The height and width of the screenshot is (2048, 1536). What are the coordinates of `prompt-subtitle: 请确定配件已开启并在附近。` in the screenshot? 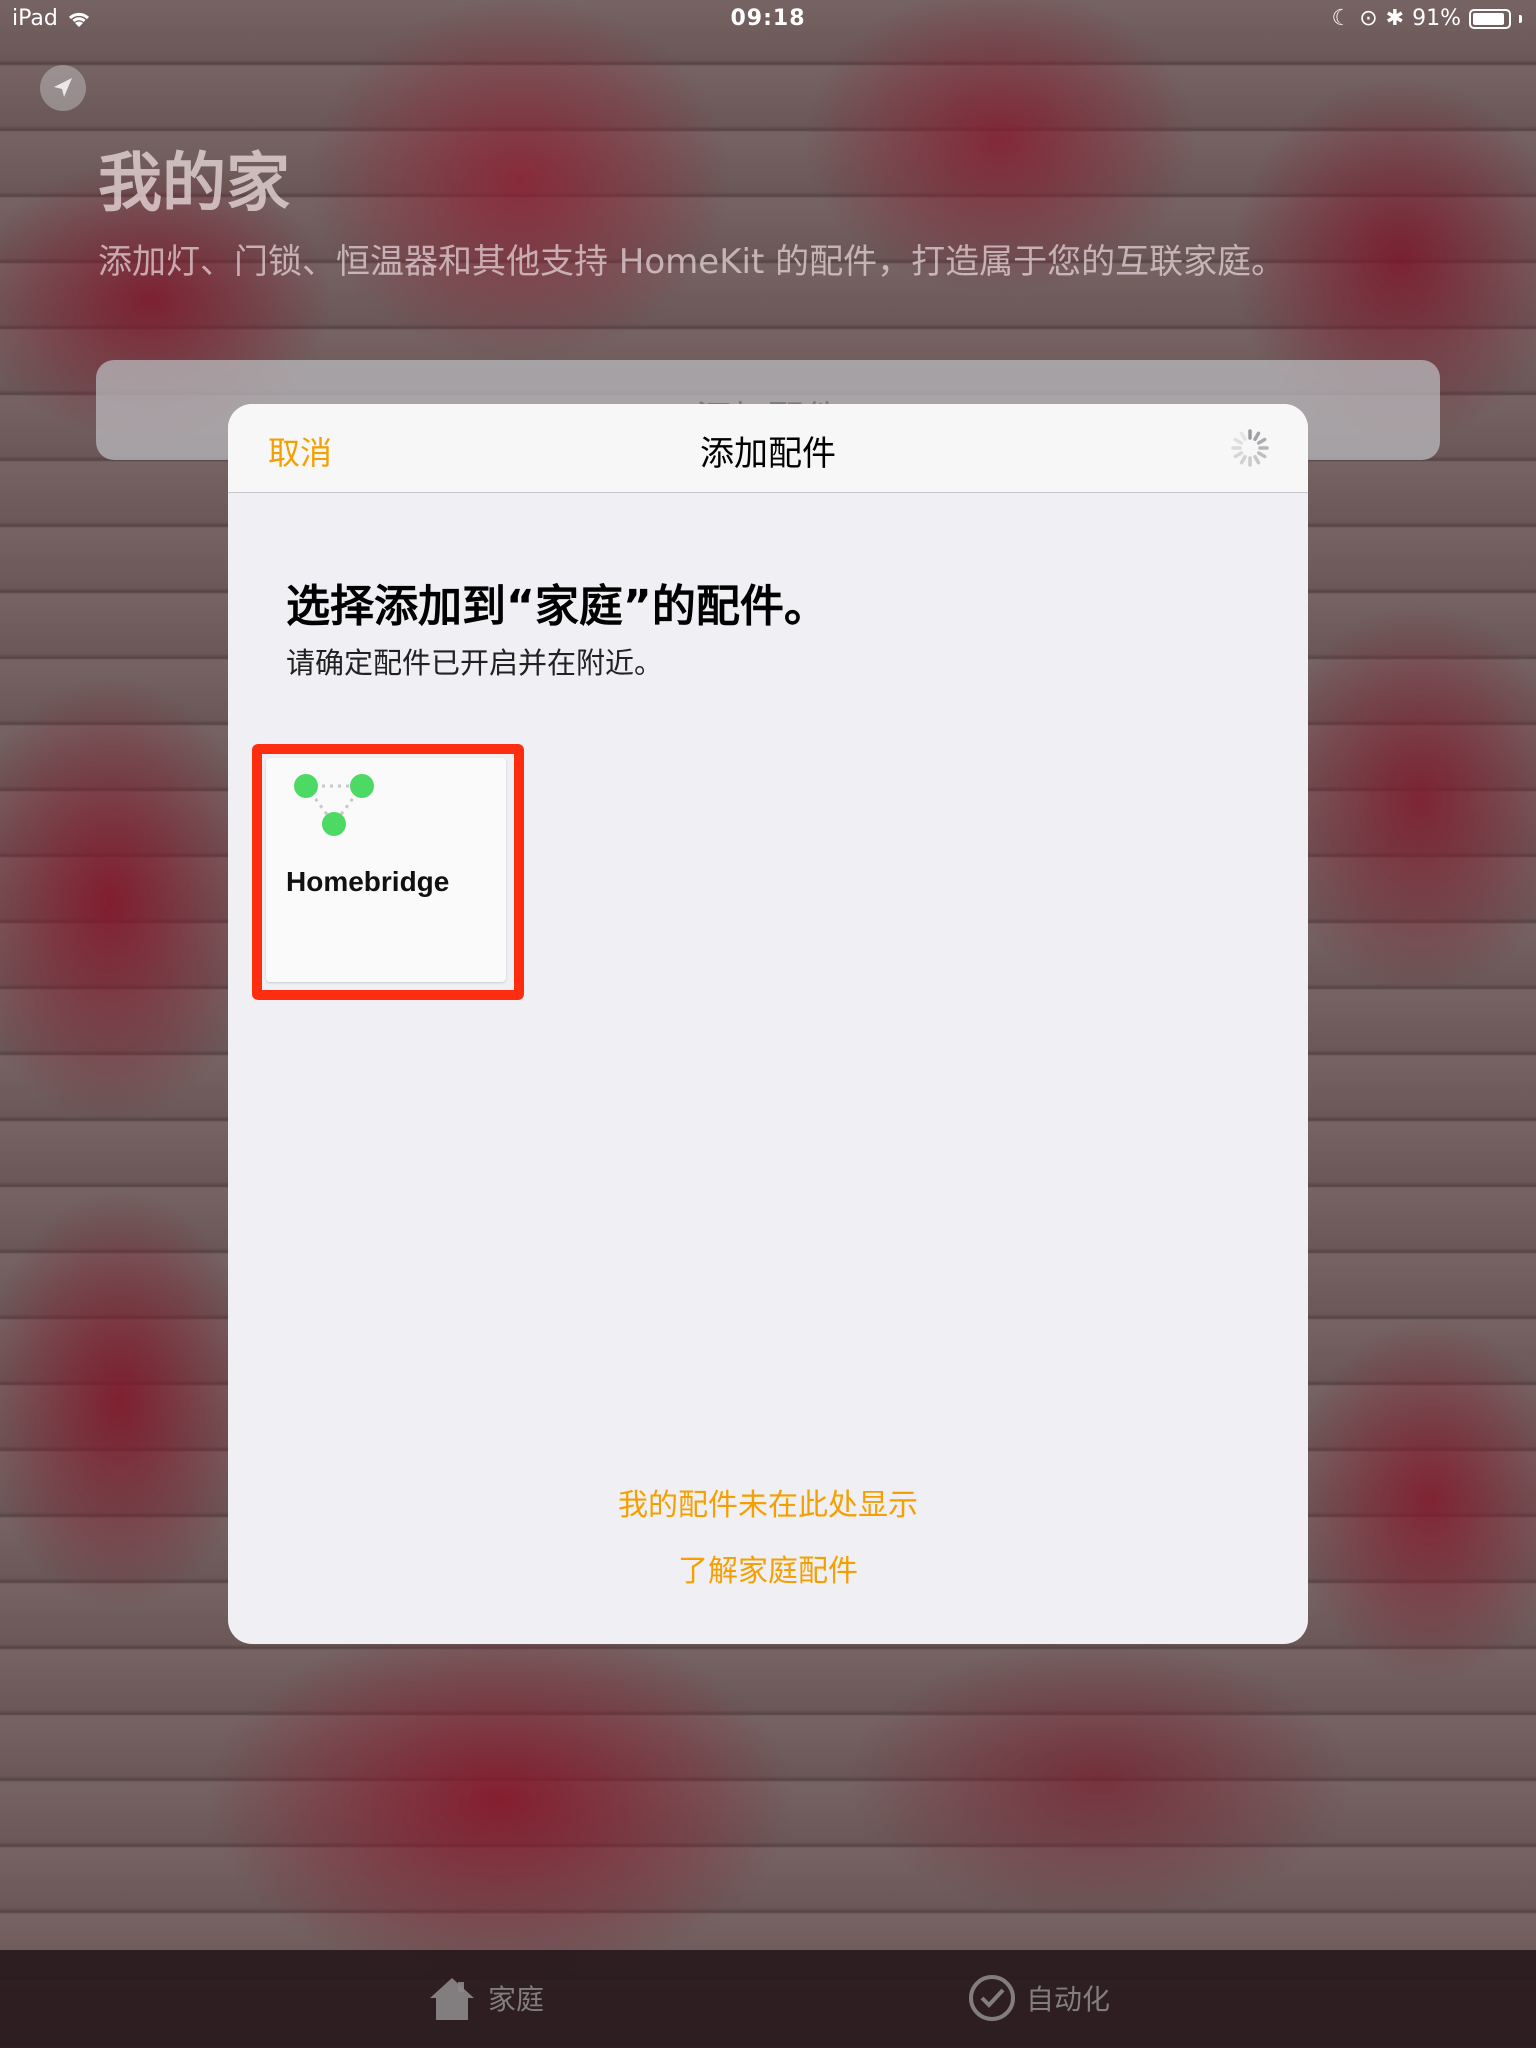 It's located at (475, 663).